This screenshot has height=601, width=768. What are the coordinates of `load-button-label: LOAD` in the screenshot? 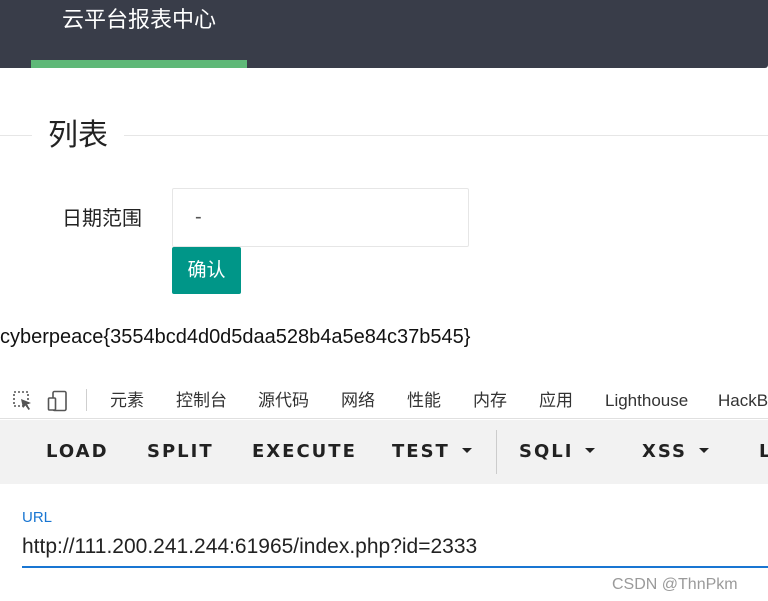 It's located at (77, 451).